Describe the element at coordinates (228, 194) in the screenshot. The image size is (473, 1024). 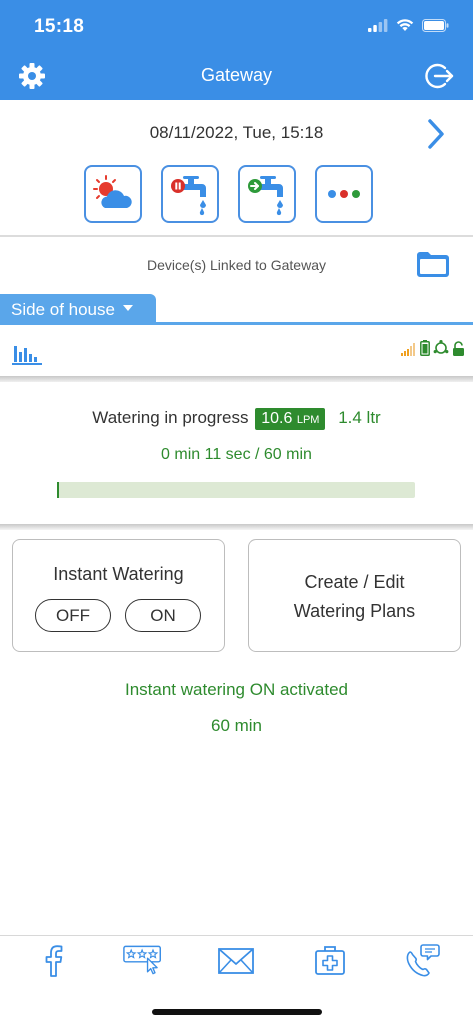
I see `tool-row` at that location.